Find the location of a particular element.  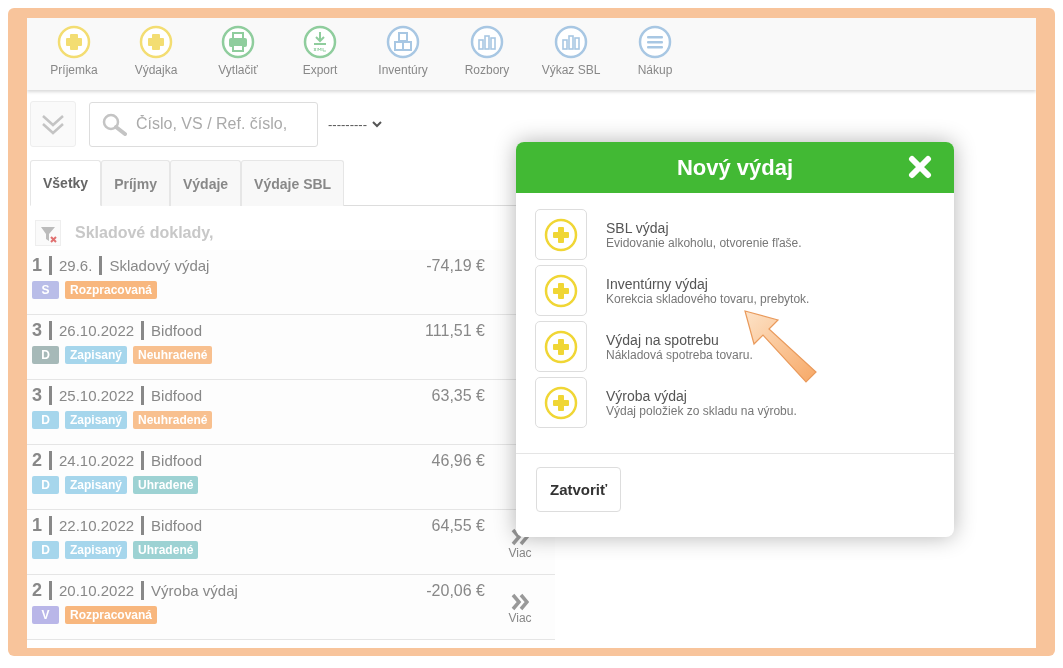

status-tag: S is located at coordinates (45, 290).